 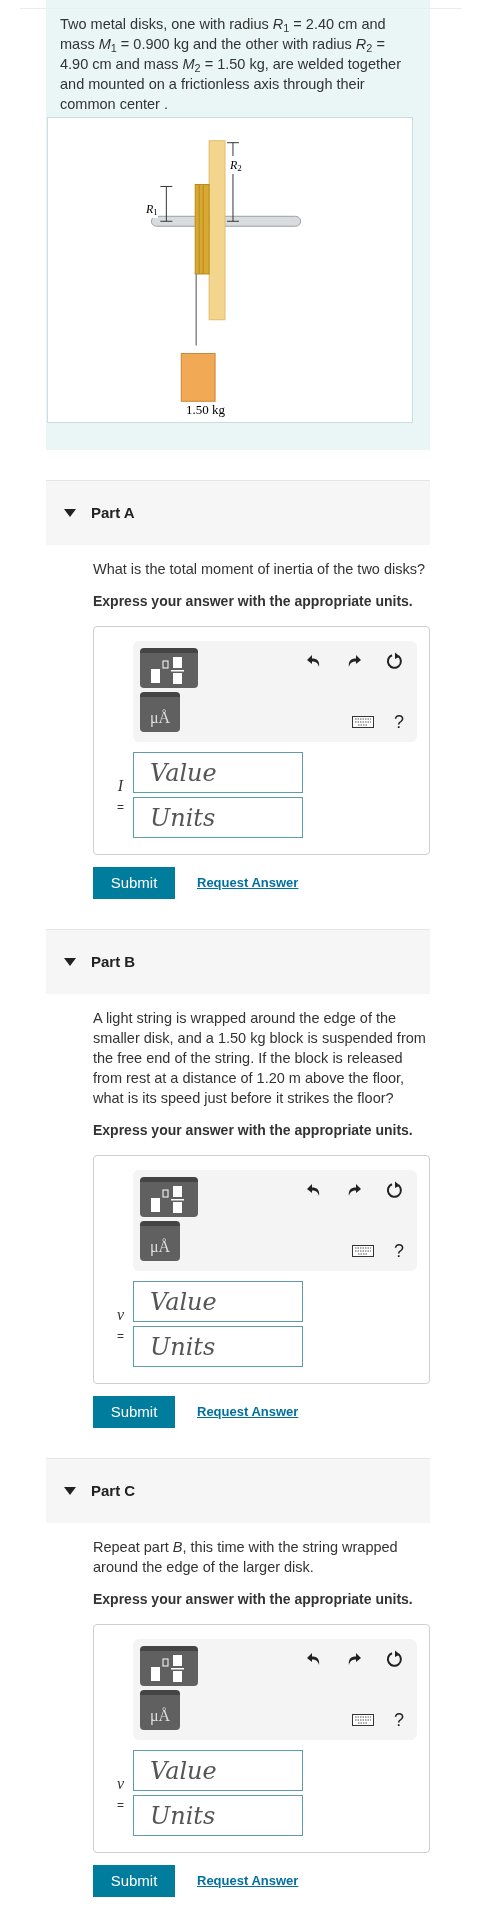 I want to click on question-text: Repeat part B, this time with the string wrapped around the edge of the larger disk., so click(x=246, y=1557).